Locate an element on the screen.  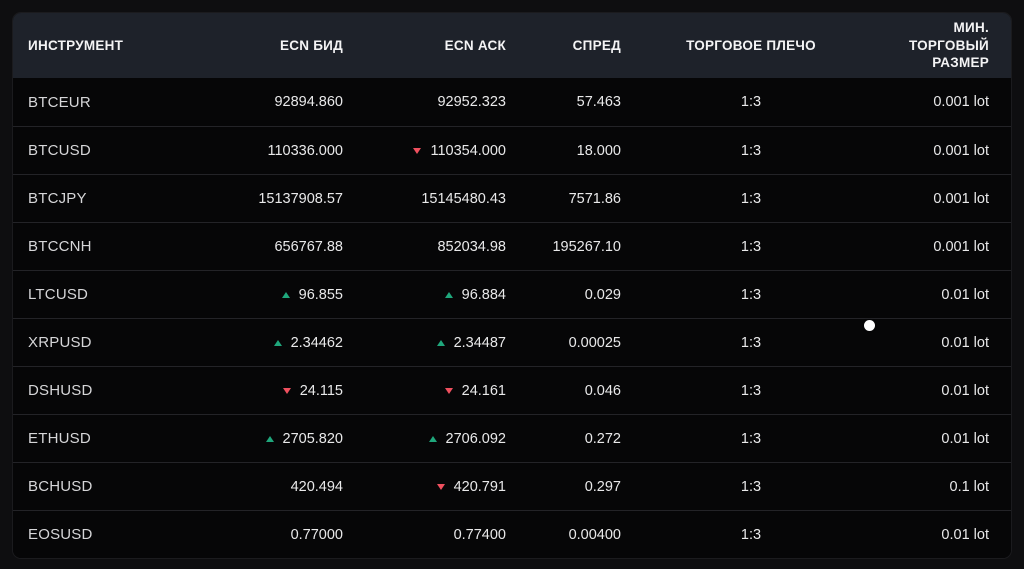
spread-value: 7571.86 is located at coordinates (594, 198).